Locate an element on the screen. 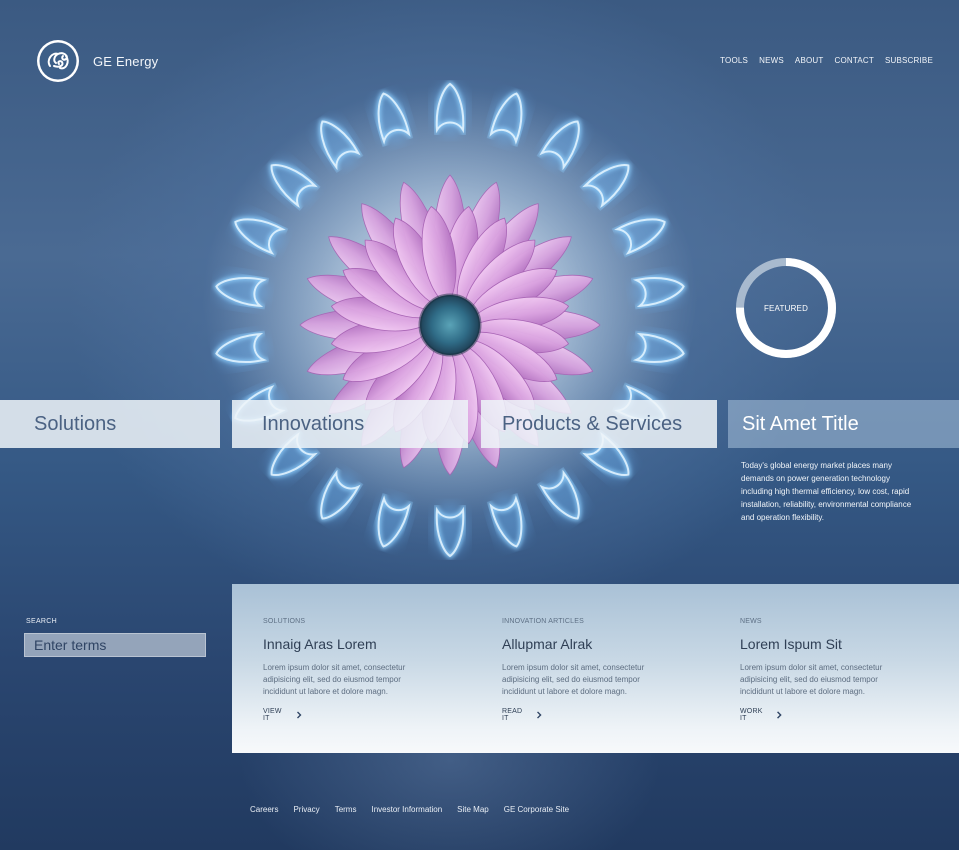  column-category: INNOVATION ARTICLES is located at coordinates (543, 621).